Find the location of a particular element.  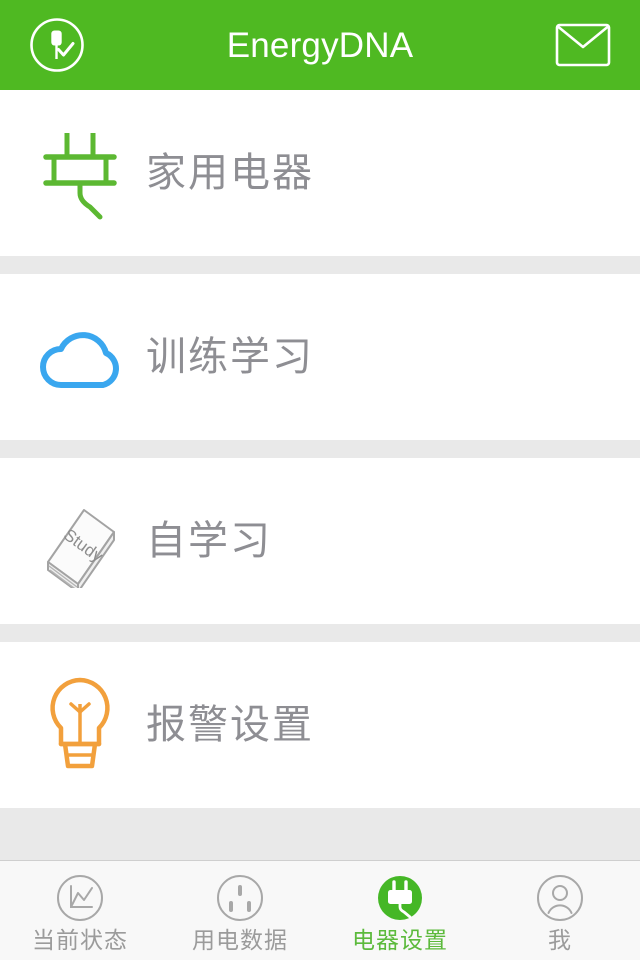

plug-check-circle-icon is located at coordinates (57, 45).